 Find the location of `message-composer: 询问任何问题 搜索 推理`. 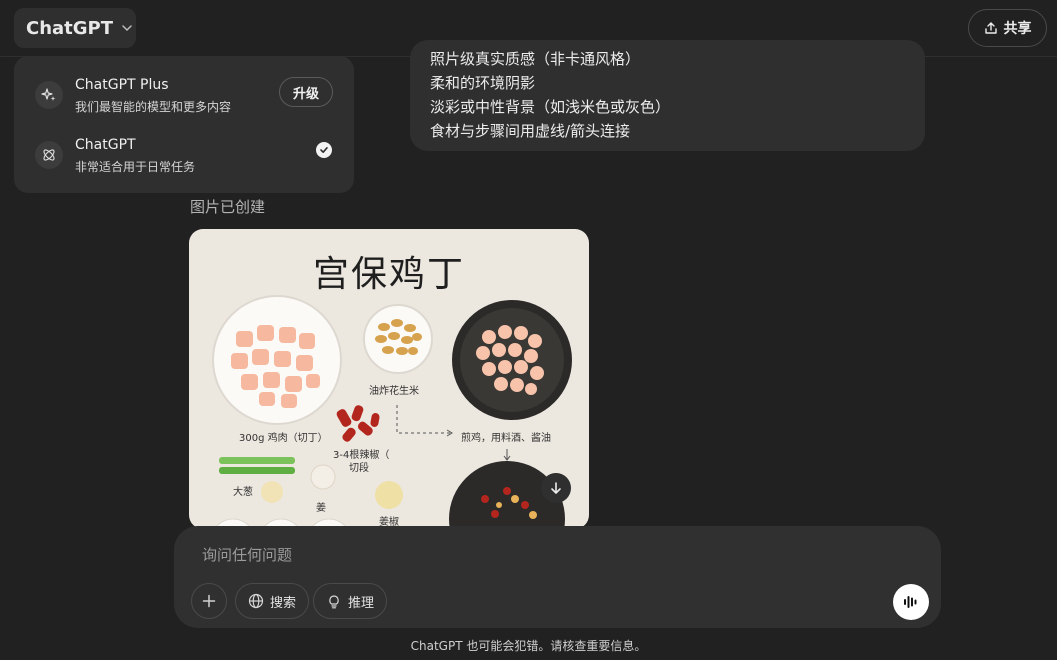

message-composer: 询问任何问题 搜索 推理 is located at coordinates (557, 577).